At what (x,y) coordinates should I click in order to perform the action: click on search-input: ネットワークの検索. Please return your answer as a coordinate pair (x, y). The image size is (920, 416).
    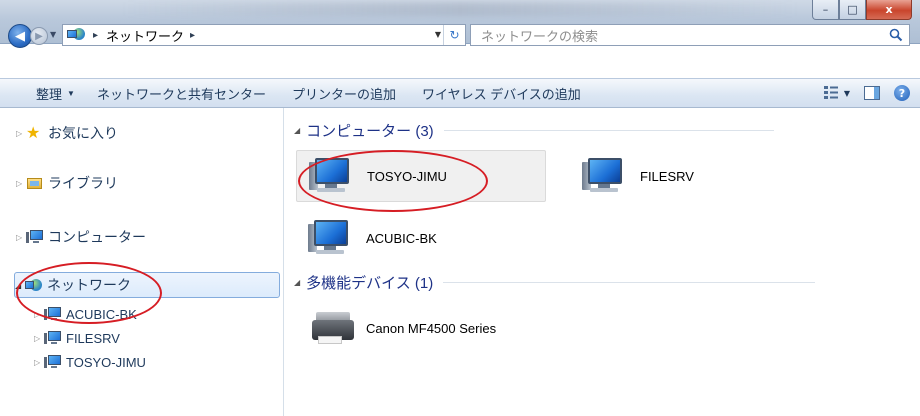
    Looking at the image, I should click on (690, 35).